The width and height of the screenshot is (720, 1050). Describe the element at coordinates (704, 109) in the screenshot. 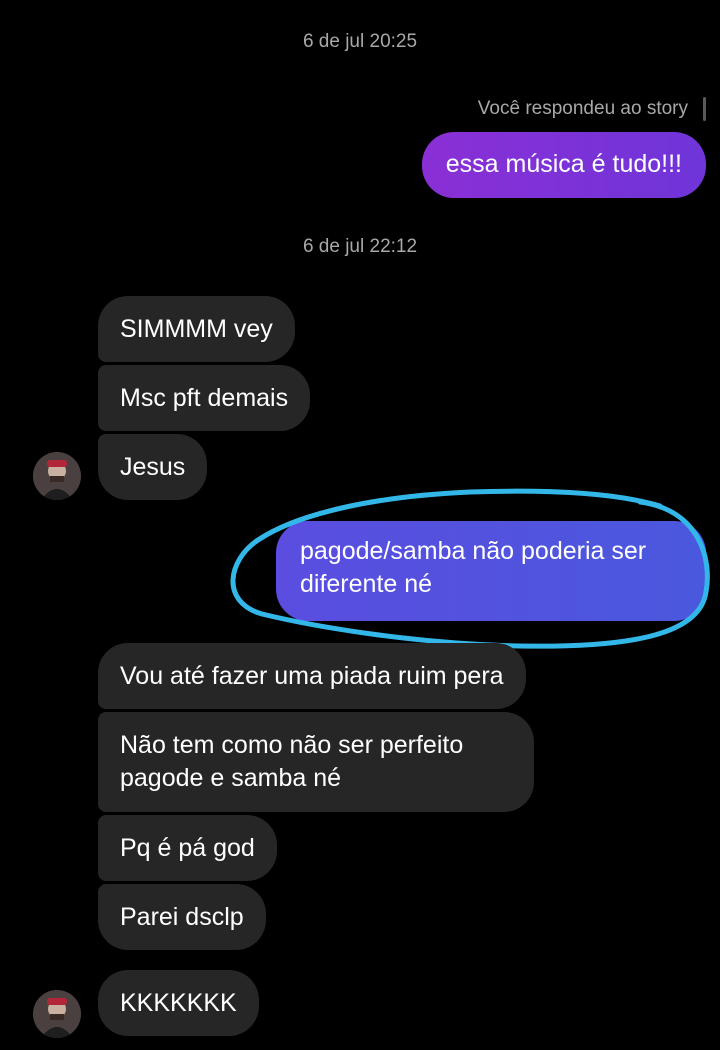

I see `story-preview-bar` at that location.